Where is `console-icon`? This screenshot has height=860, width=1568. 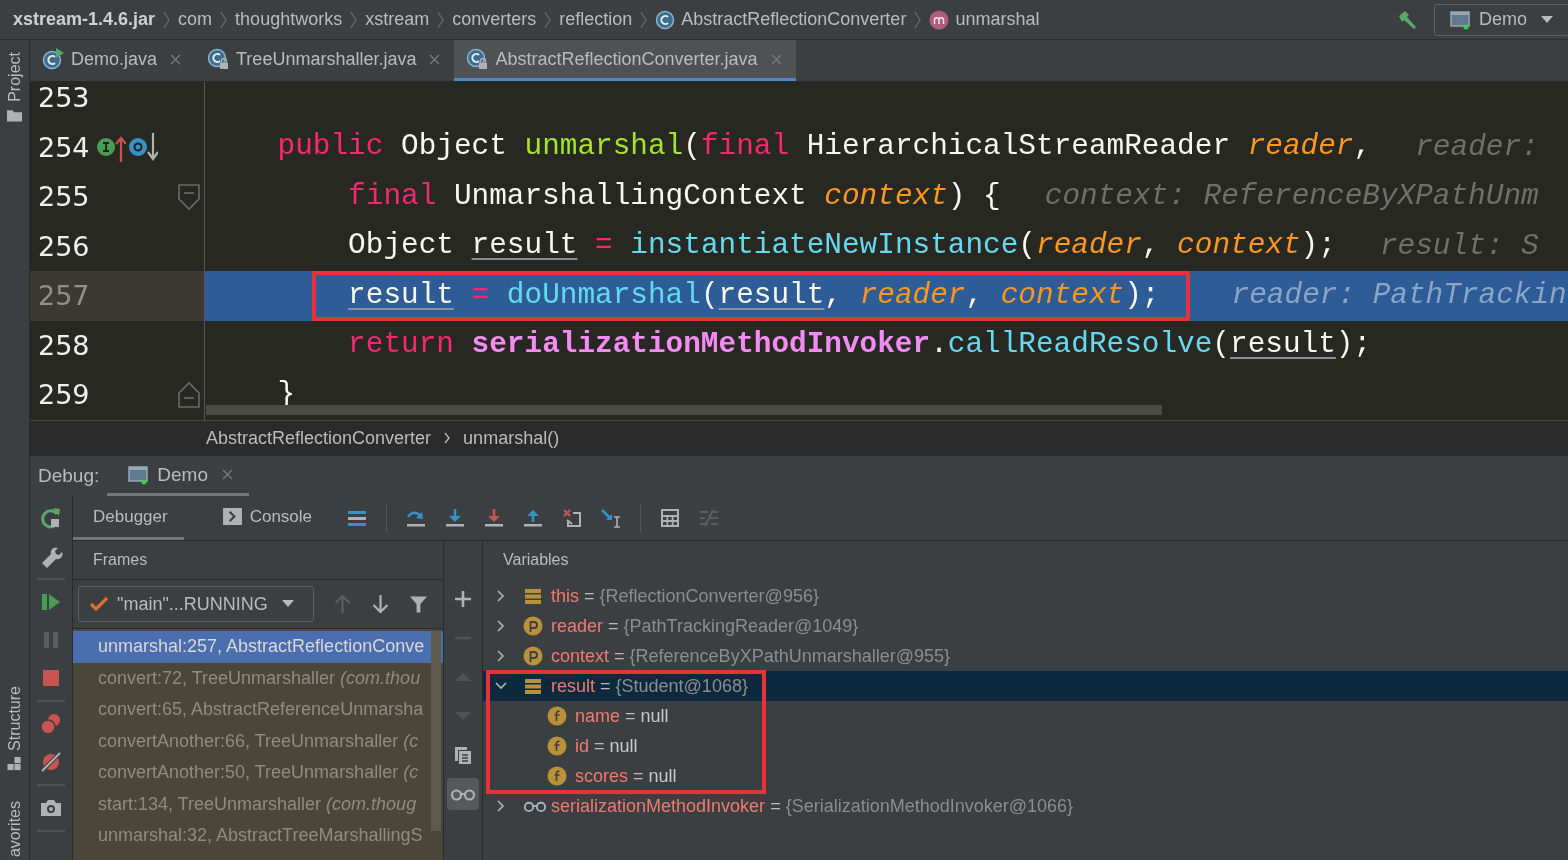 console-icon is located at coordinates (232, 516).